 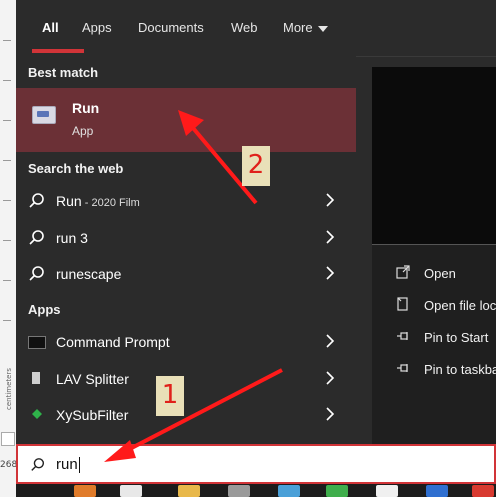 What do you see at coordinates (298, 27) in the screenshot?
I see `tab-more-label: More` at bounding box center [298, 27].